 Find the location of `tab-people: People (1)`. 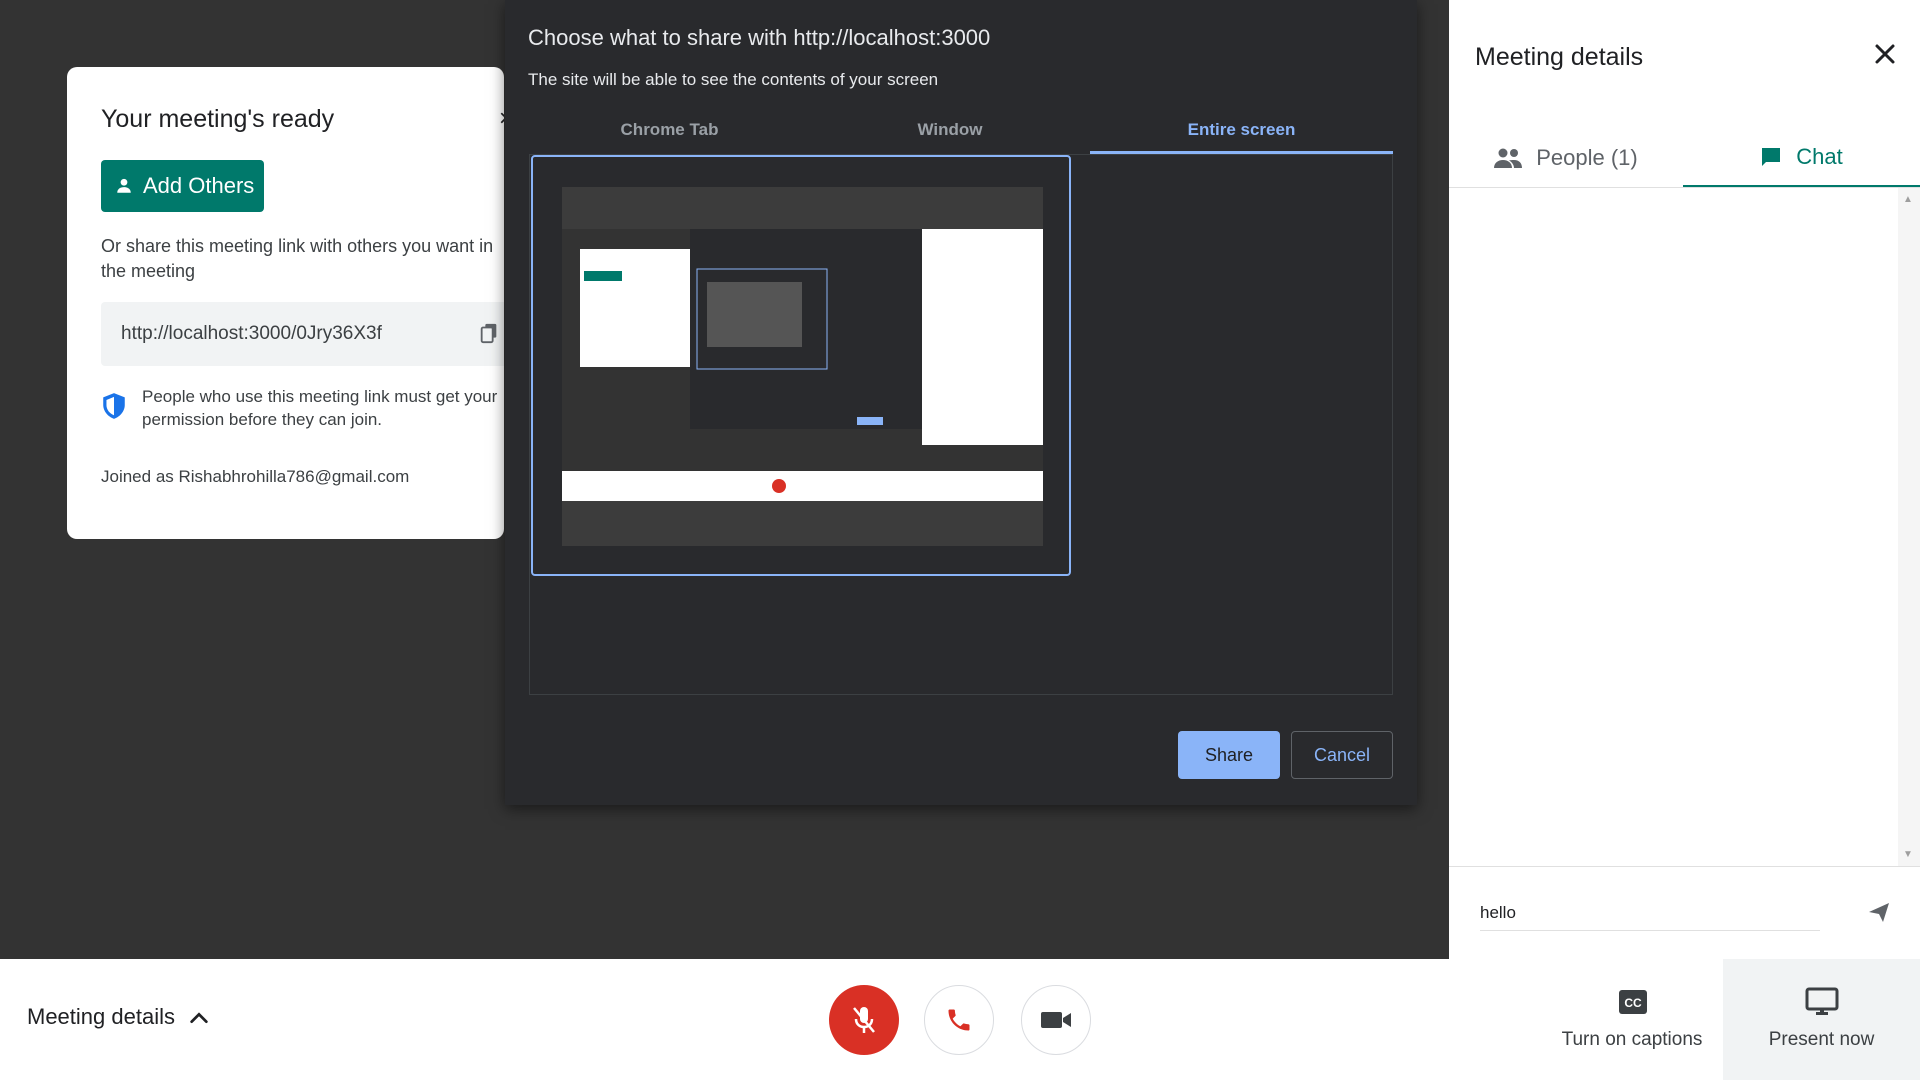

tab-people: People (1) is located at coordinates (1566, 158).